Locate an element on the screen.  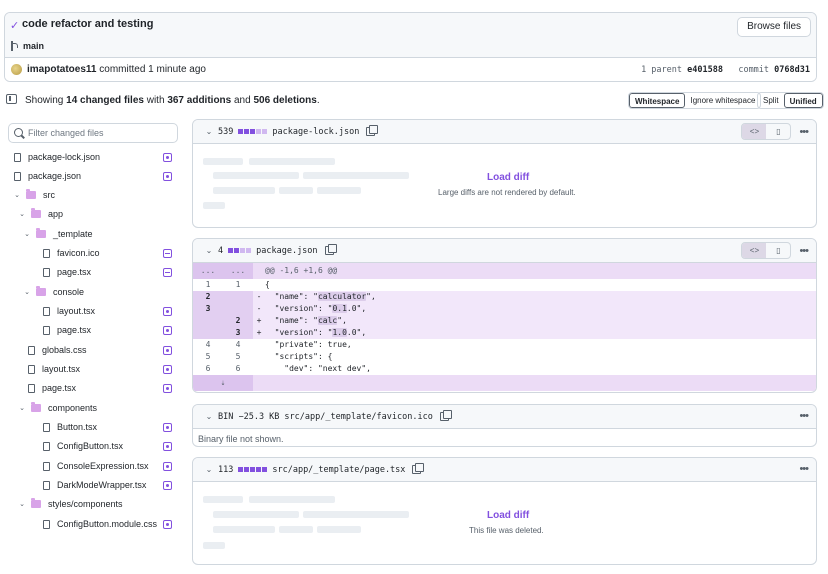
unified-view-option: Unified is located at coordinates (803, 100).